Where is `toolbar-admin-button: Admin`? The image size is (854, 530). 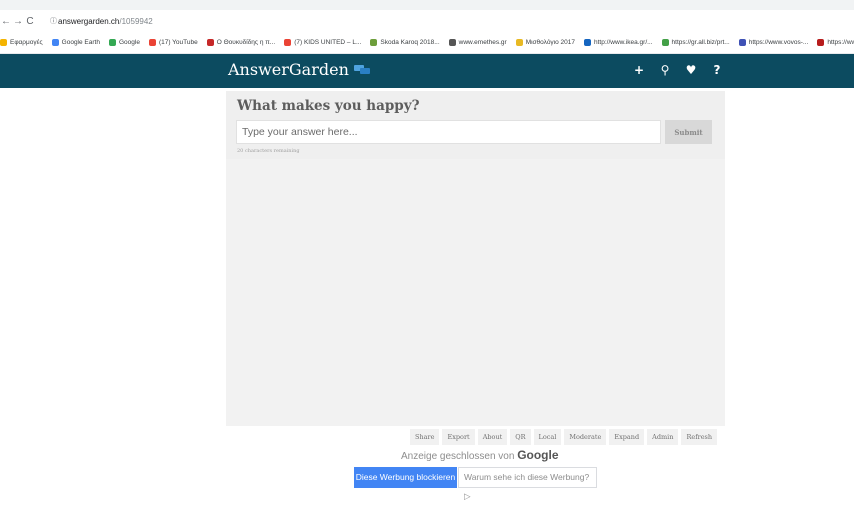 toolbar-admin-button: Admin is located at coordinates (663, 437).